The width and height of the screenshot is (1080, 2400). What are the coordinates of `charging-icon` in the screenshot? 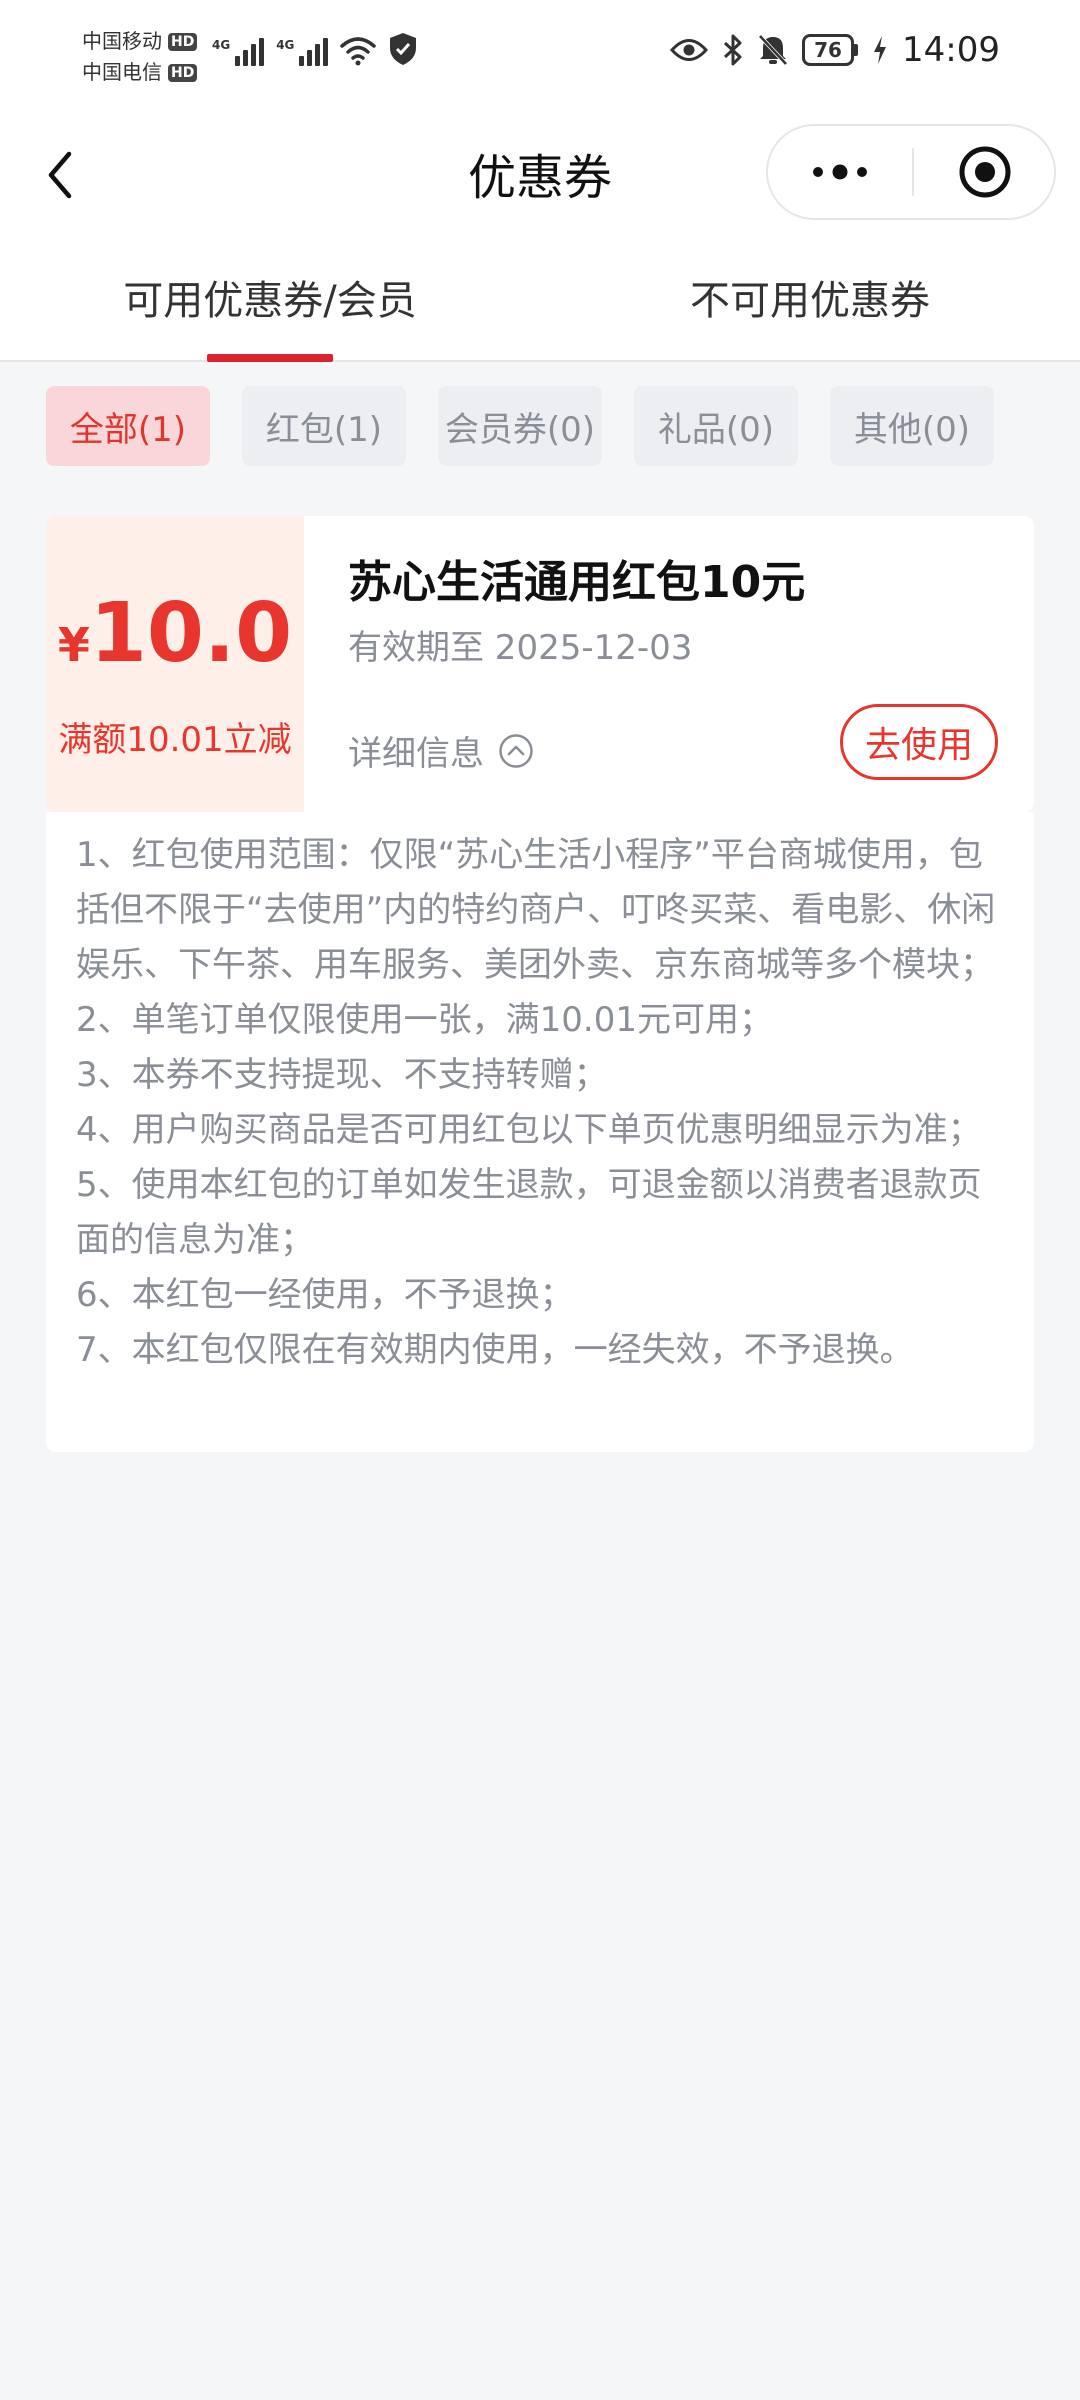 It's located at (880, 50).